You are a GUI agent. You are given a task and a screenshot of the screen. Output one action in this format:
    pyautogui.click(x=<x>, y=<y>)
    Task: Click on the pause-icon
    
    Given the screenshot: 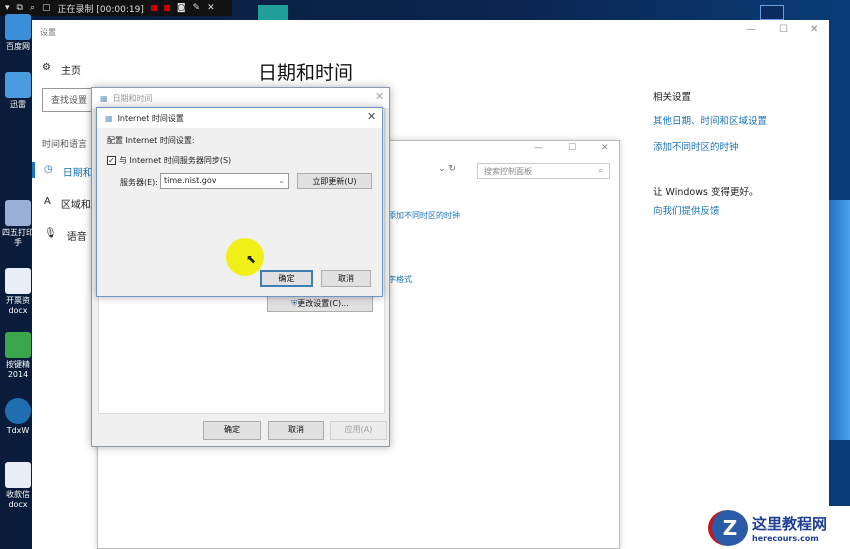 What is the action you would take?
    pyautogui.click(x=153, y=8)
    